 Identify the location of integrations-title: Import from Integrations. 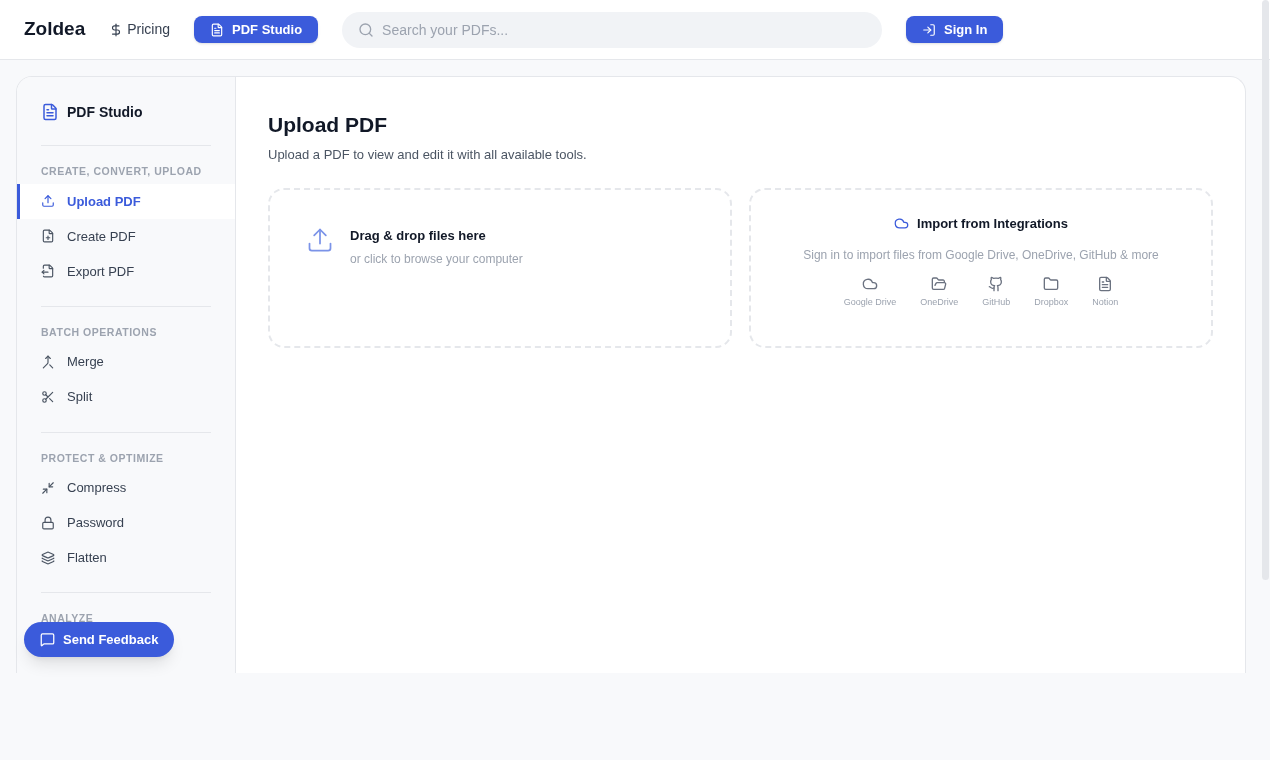
(992, 224).